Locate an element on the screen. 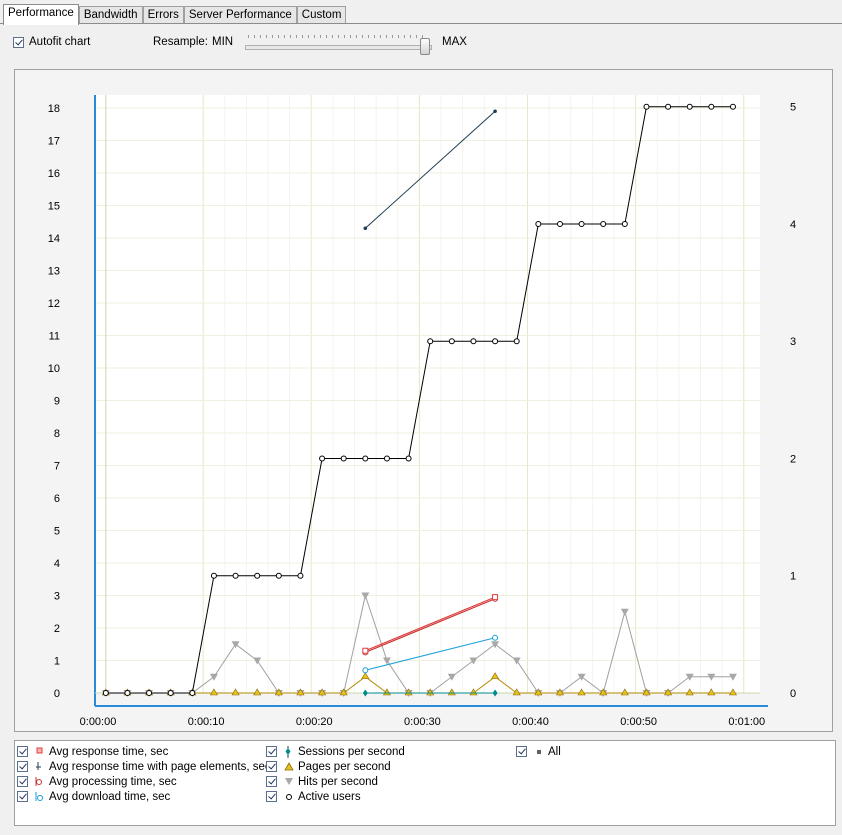 The height and width of the screenshot is (835, 842). y-left-tick-label: 6 is located at coordinates (57, 499).